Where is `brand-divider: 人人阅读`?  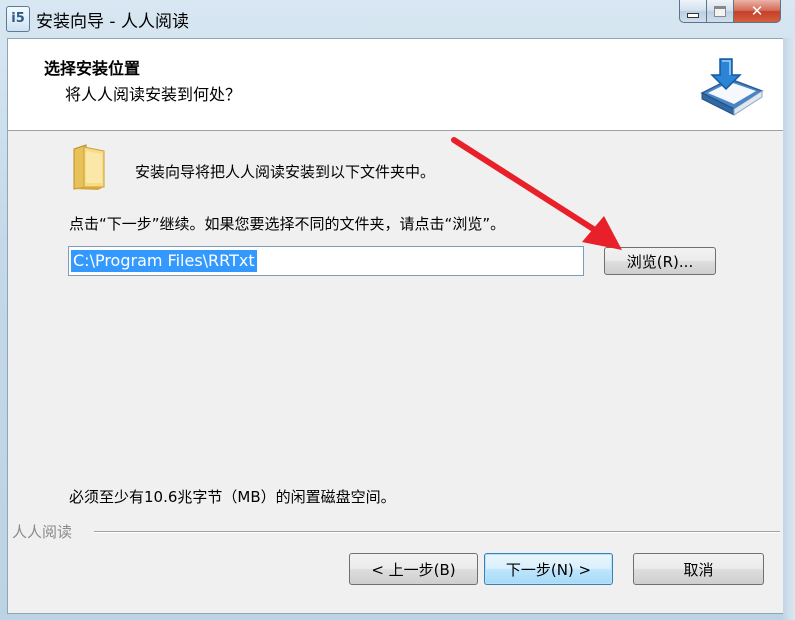 brand-divider: 人人阅读 is located at coordinates (395, 531).